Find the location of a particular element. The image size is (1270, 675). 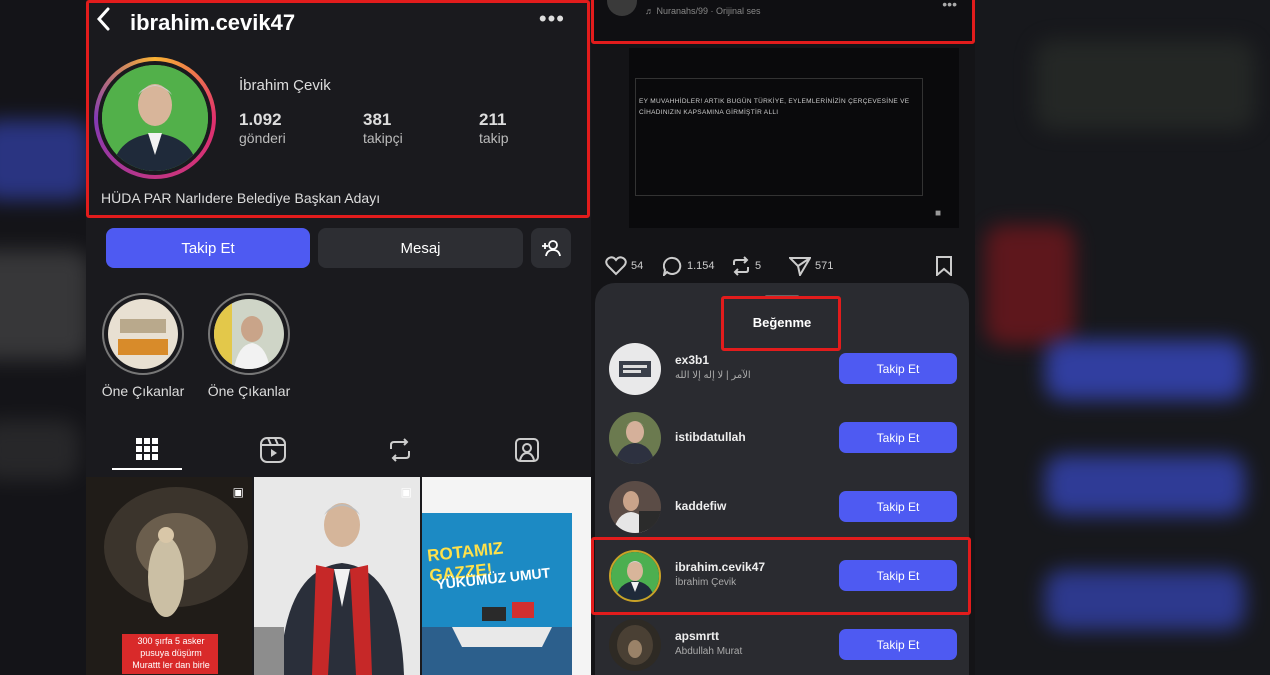

reels-icon is located at coordinates (273, 450).